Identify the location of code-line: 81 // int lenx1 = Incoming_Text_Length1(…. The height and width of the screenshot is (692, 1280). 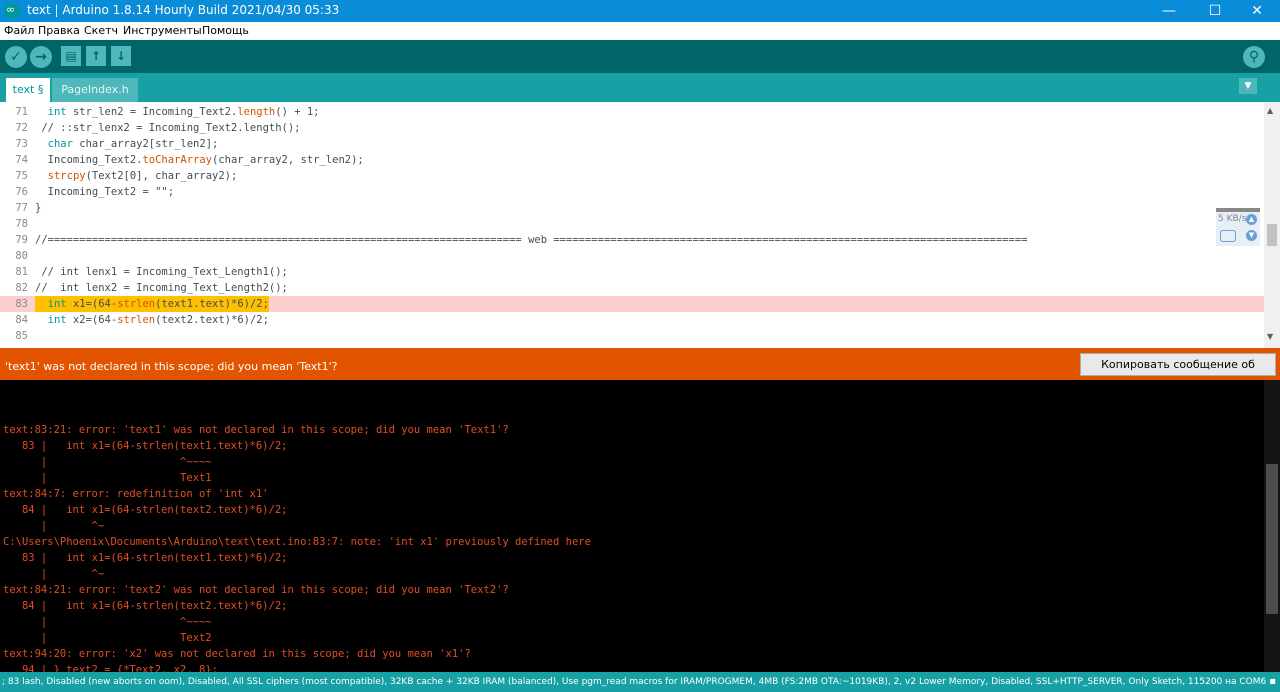
(632, 272).